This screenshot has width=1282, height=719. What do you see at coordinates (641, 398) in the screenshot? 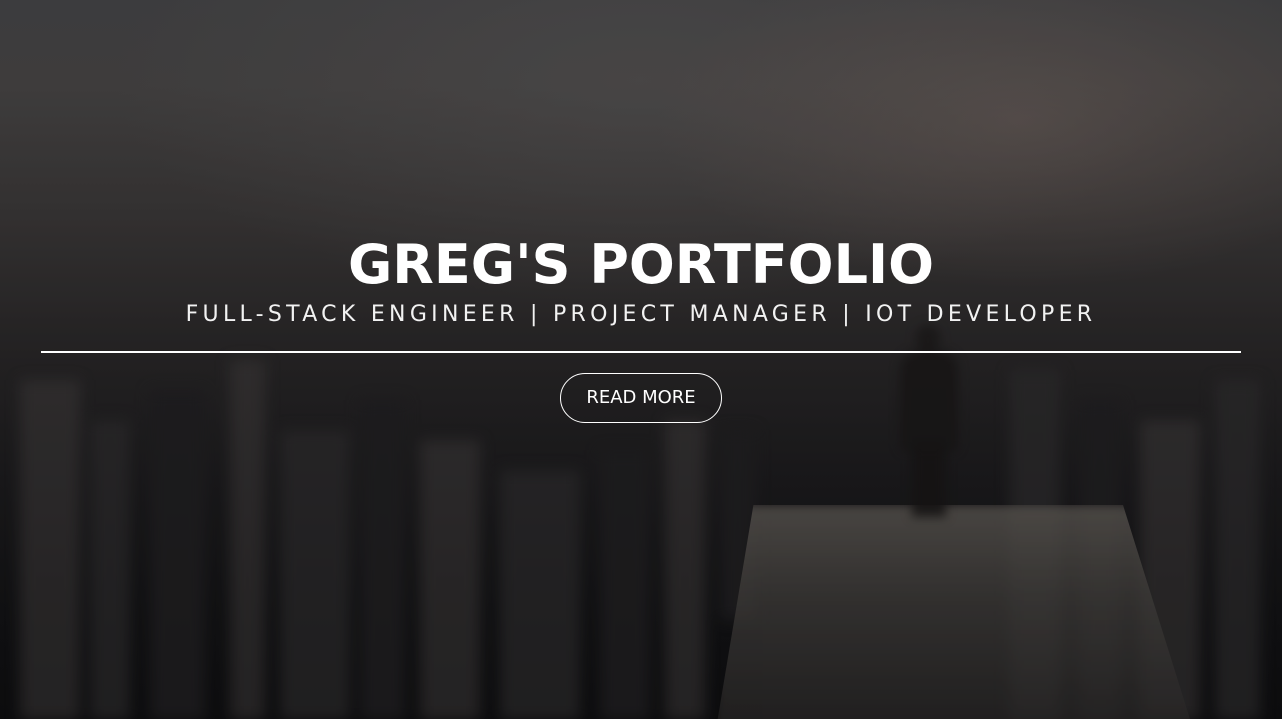
I see `read-more-button: READ MORE` at bounding box center [641, 398].